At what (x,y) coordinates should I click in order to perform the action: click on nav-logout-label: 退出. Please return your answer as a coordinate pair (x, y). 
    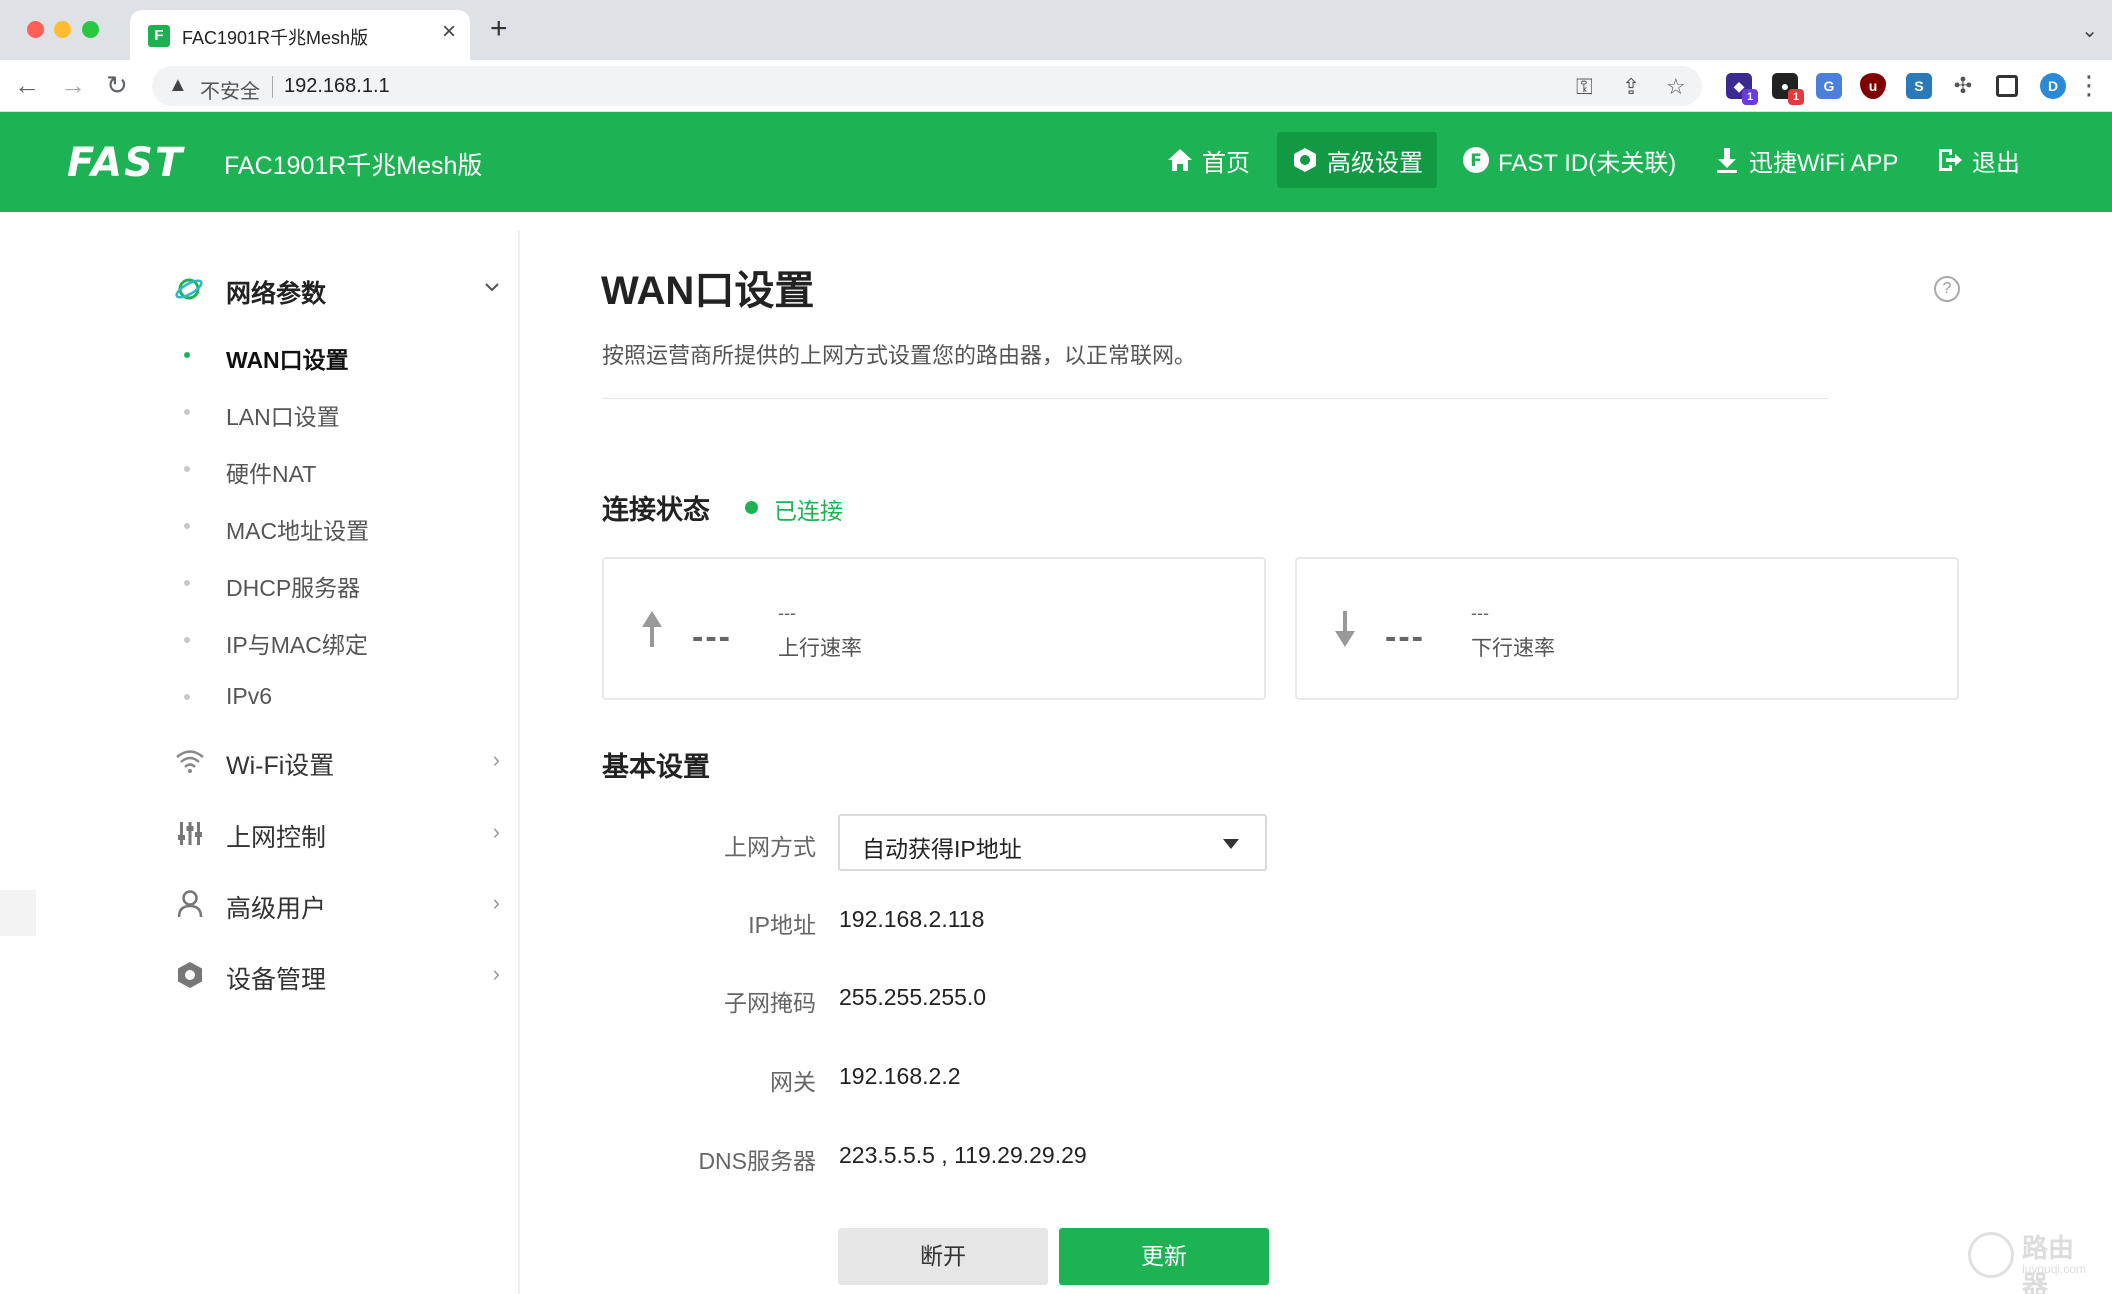
    Looking at the image, I should click on (1996, 163).